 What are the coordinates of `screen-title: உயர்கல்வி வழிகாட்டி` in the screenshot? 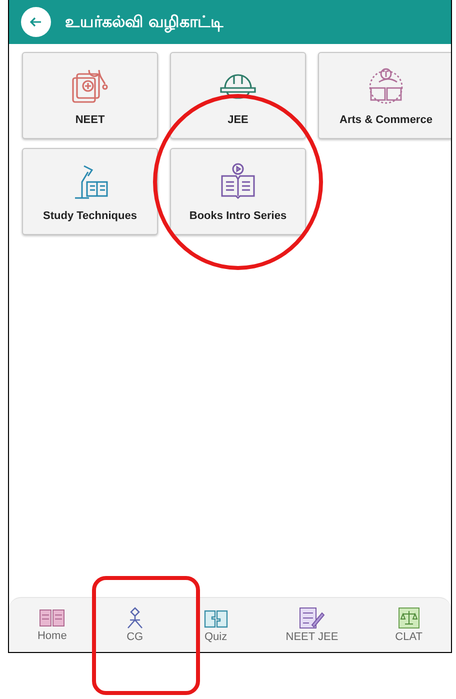 It's located at (144, 22).